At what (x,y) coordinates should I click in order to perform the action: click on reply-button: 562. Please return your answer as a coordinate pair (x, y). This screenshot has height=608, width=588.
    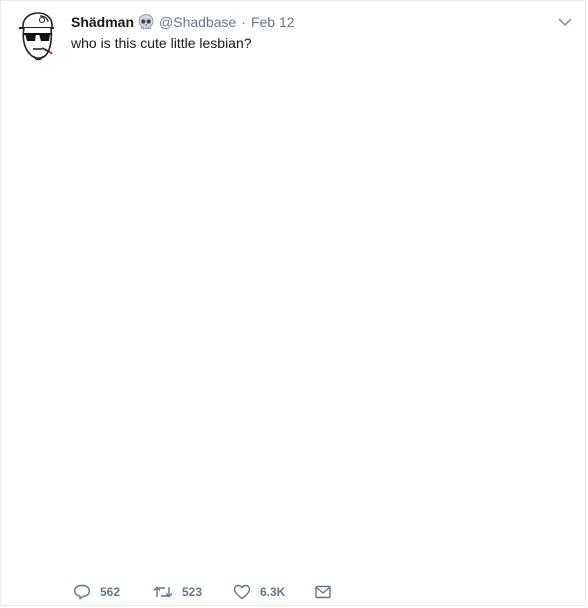
    Looking at the image, I should click on (113, 592).